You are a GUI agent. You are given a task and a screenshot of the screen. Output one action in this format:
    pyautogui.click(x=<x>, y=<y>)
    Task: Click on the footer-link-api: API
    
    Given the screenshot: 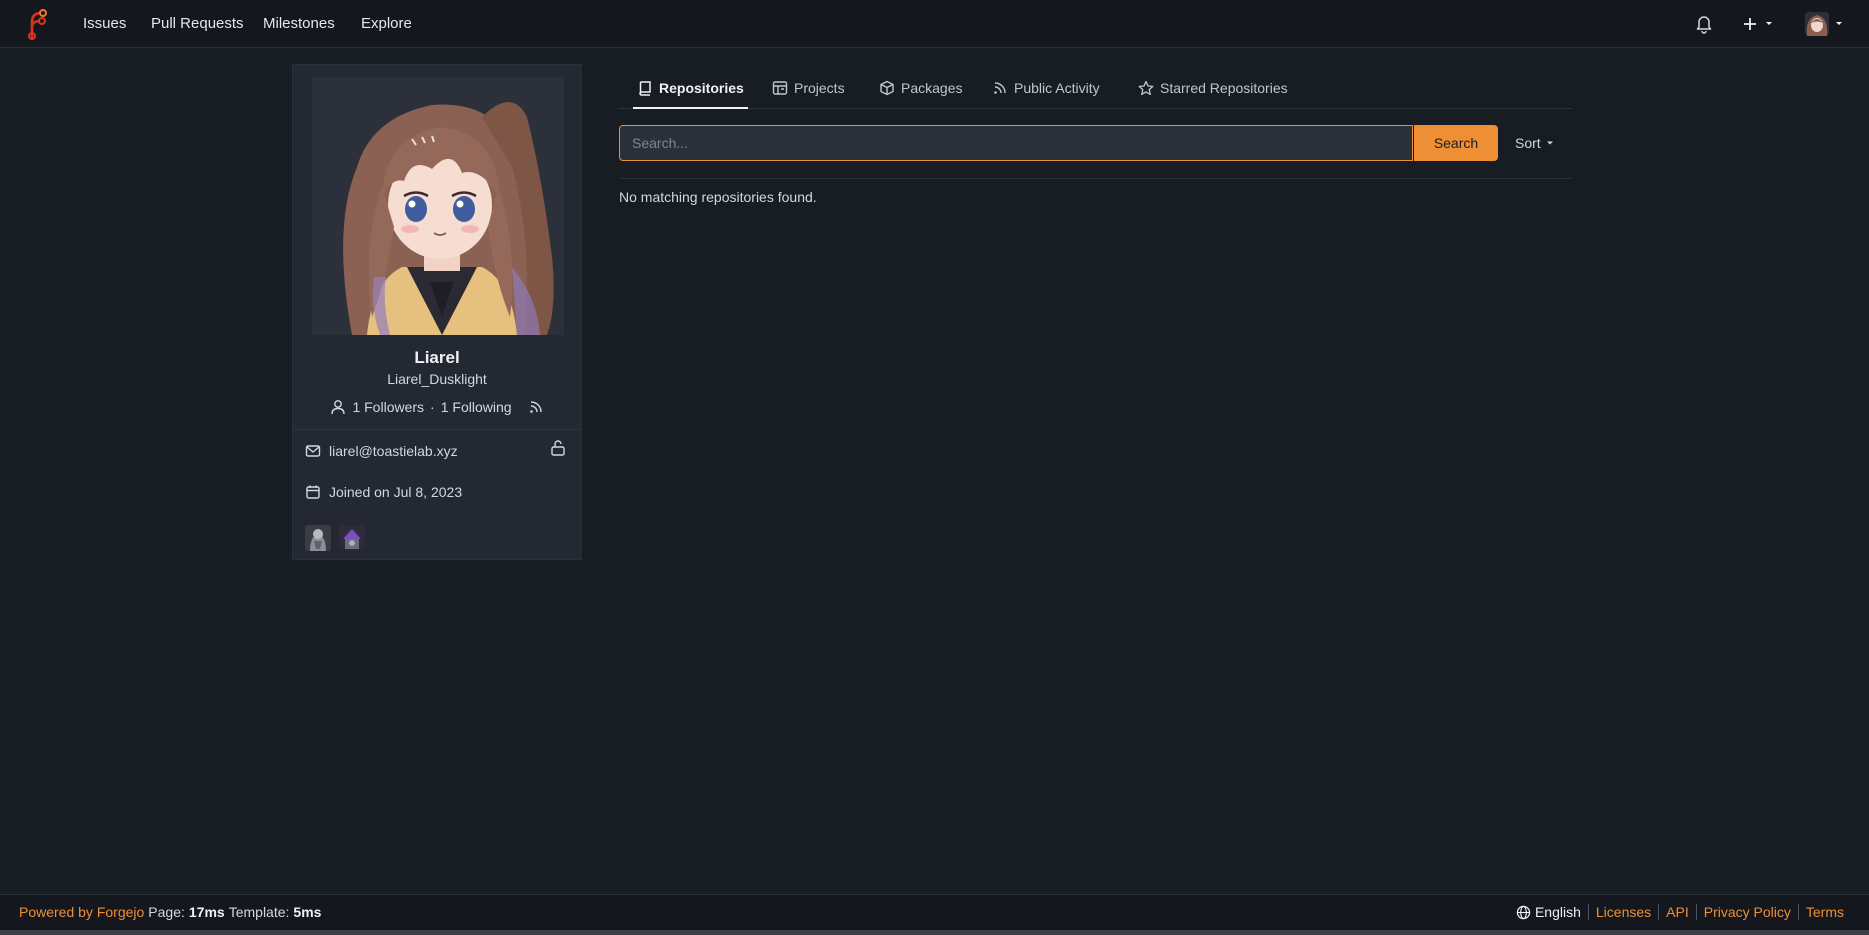 What is the action you would take?
    pyautogui.click(x=1677, y=912)
    